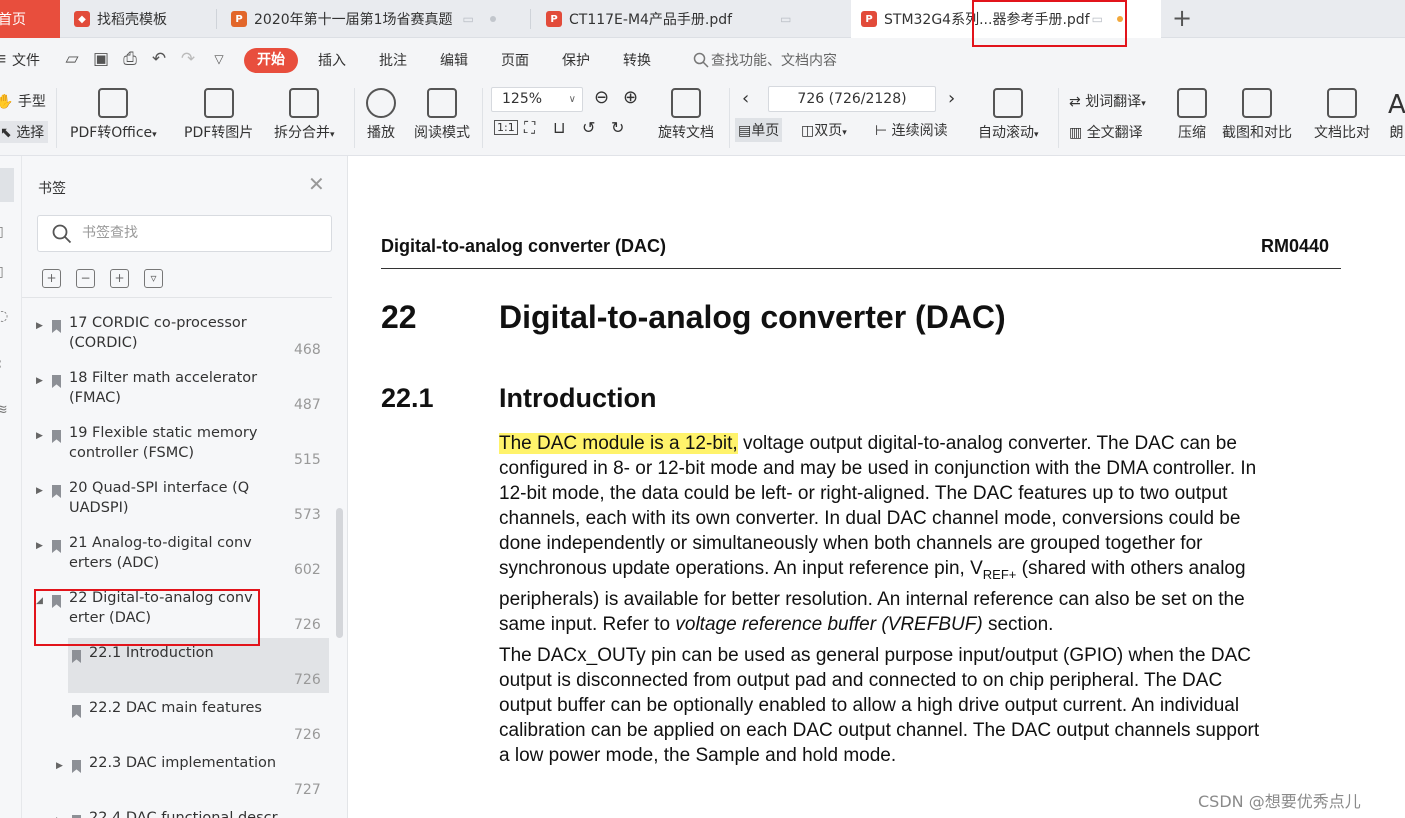  What do you see at coordinates (492, 19) in the screenshot?
I see `close-dot-icon` at bounding box center [492, 19].